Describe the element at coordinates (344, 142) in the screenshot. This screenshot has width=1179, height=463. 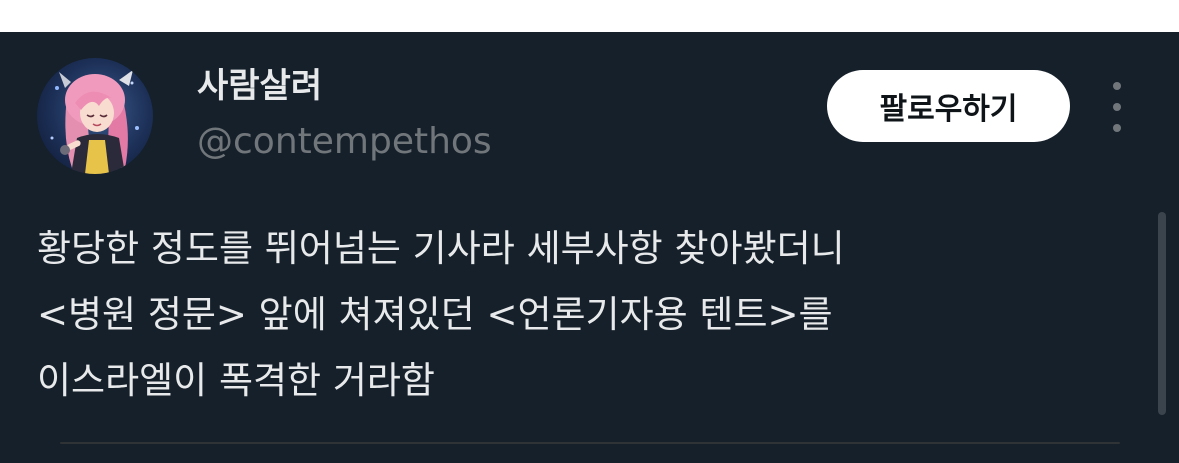
I see `user-handle: @contempethos` at that location.